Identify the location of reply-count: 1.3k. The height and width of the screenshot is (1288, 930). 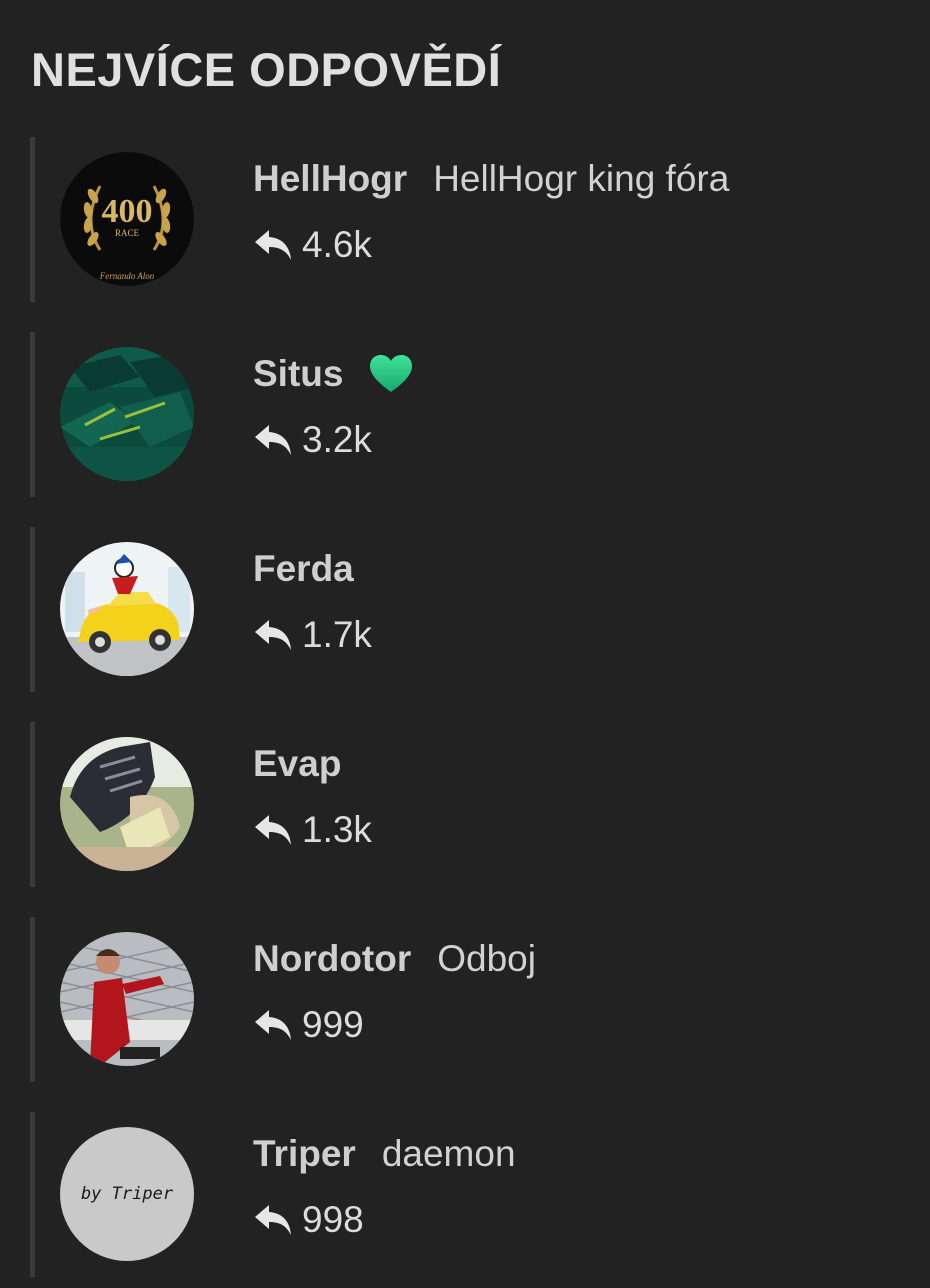
(312, 830).